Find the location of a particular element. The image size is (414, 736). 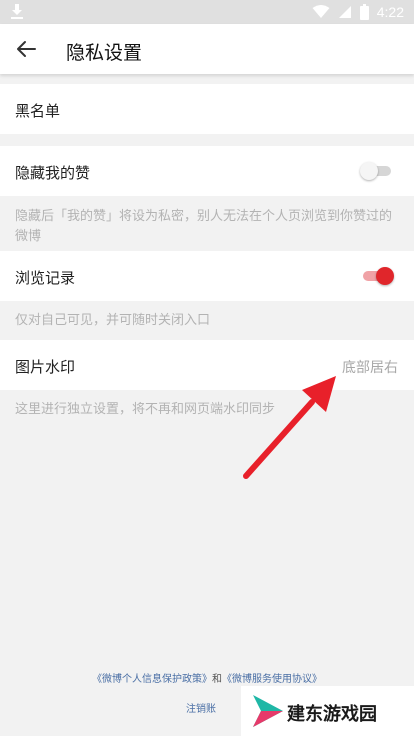

back-arrow-icon is located at coordinates (26, 49).